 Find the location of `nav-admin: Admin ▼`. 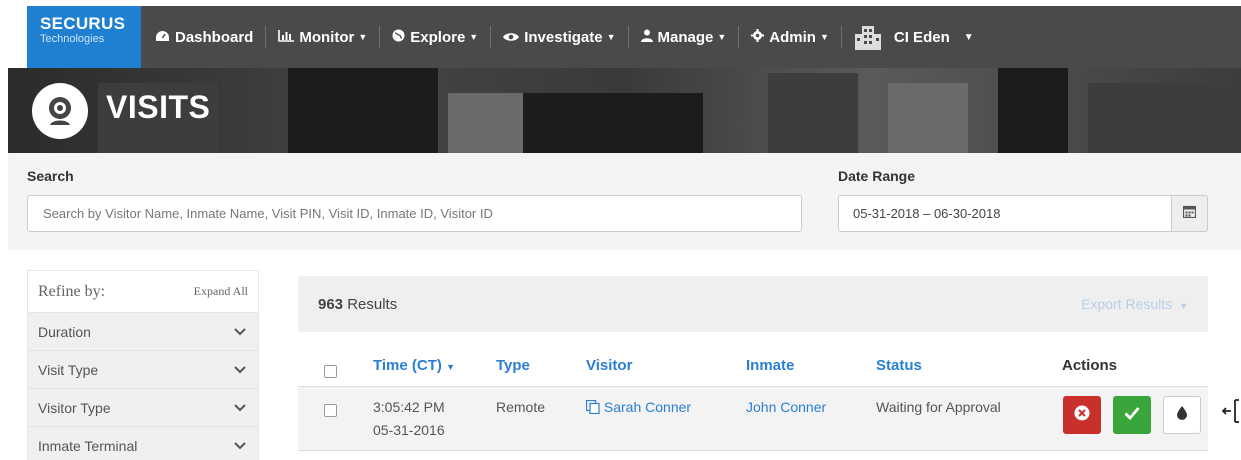

nav-admin: Admin ▼ is located at coordinates (790, 37).